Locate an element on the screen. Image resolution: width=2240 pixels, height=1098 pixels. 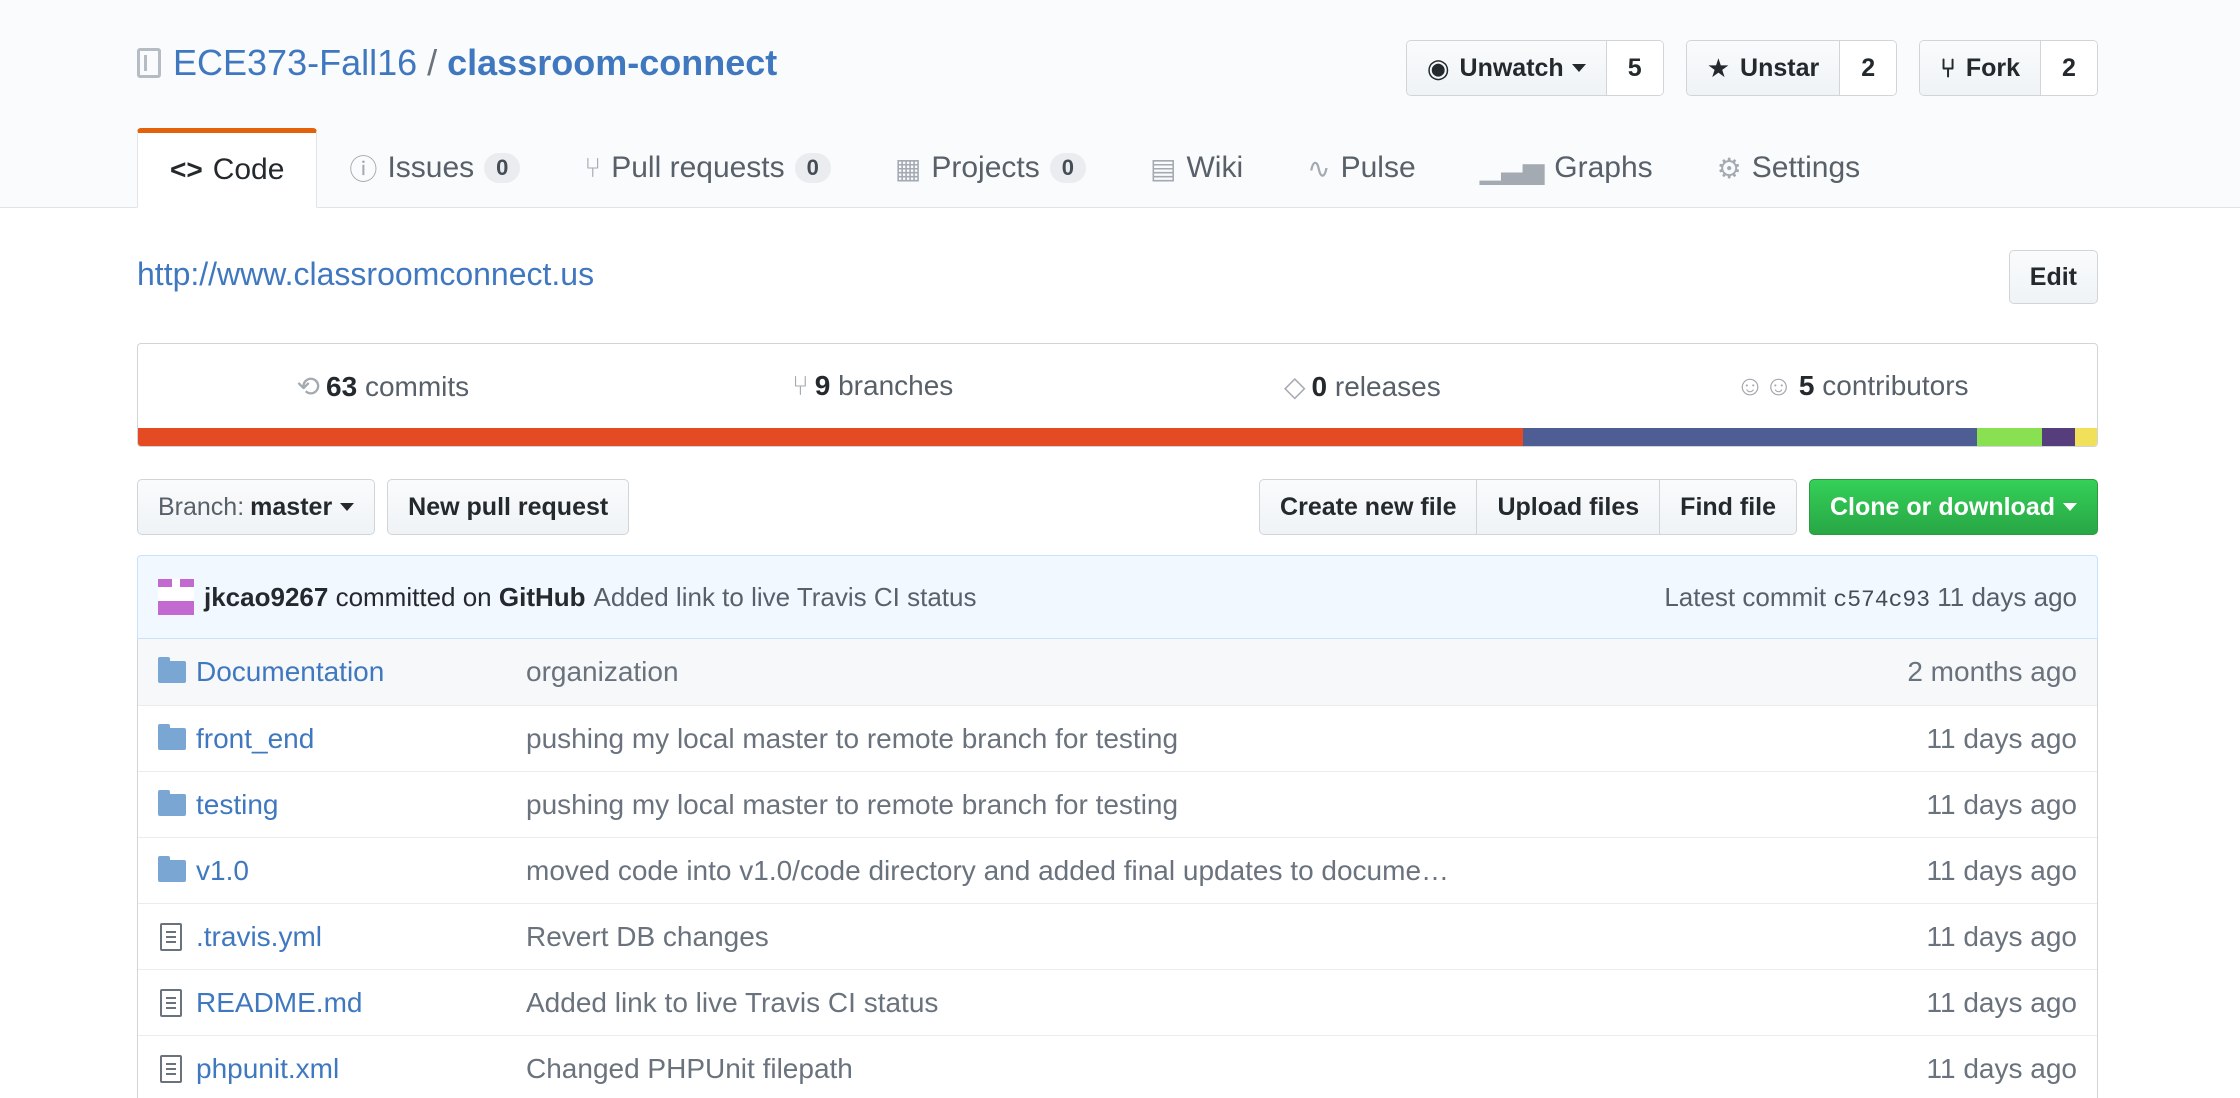
commit-message-link: Added link to live Travis CI status is located at coordinates (785, 597).